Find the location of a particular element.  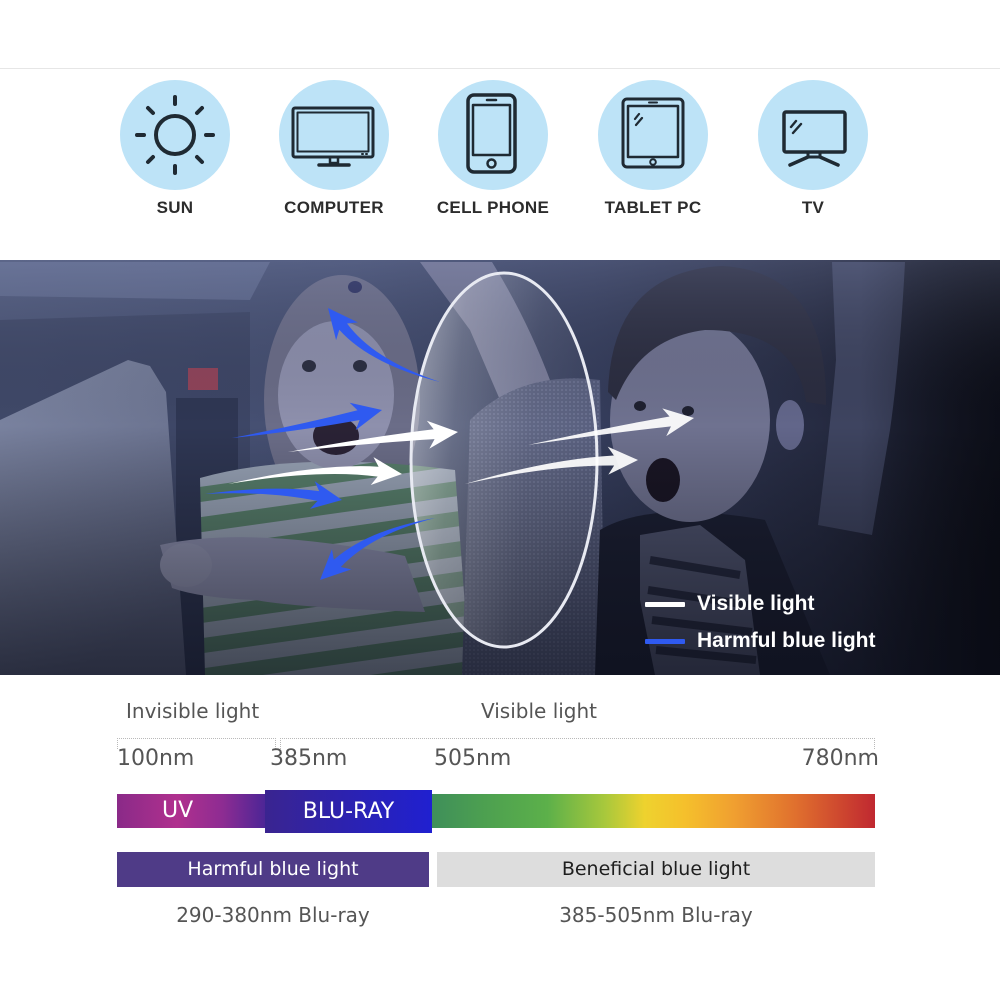

device-cell-phone: CELL PHONE is located at coordinates (493, 149).